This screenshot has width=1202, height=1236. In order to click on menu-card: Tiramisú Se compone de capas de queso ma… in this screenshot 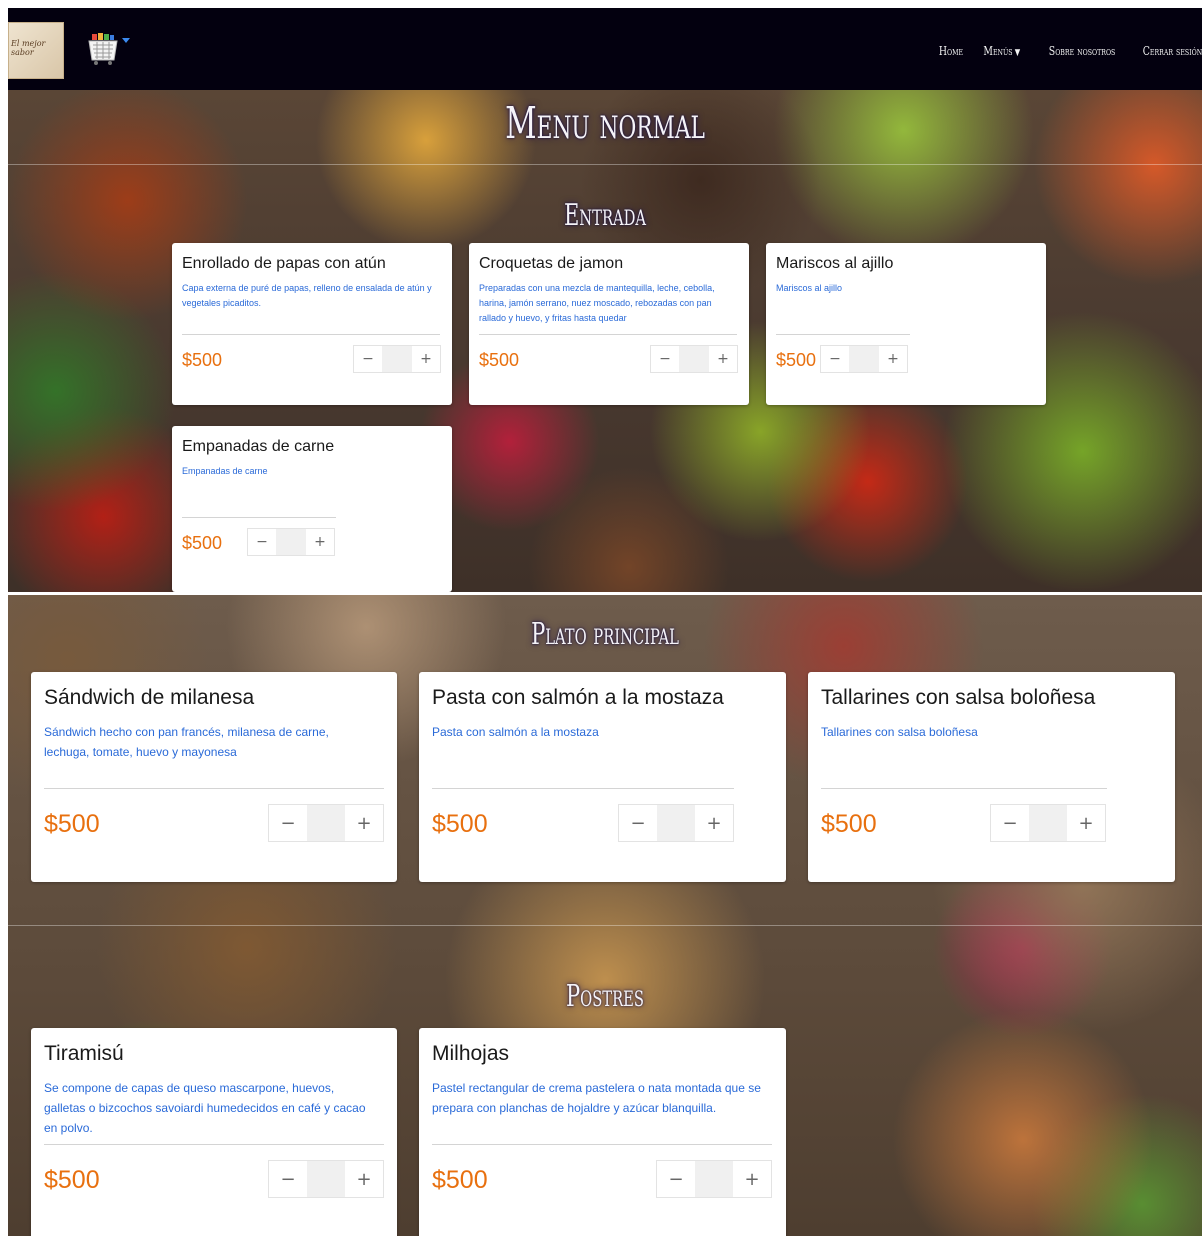, I will do `click(214, 1132)`.